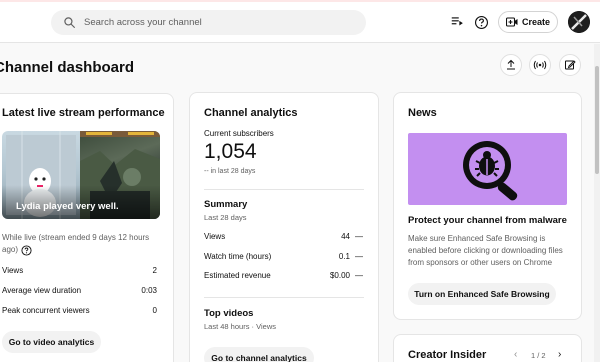 The width and height of the screenshot is (600, 362). Describe the element at coordinates (67, 67) in the screenshot. I see `page-title: Channel dashboard` at that location.